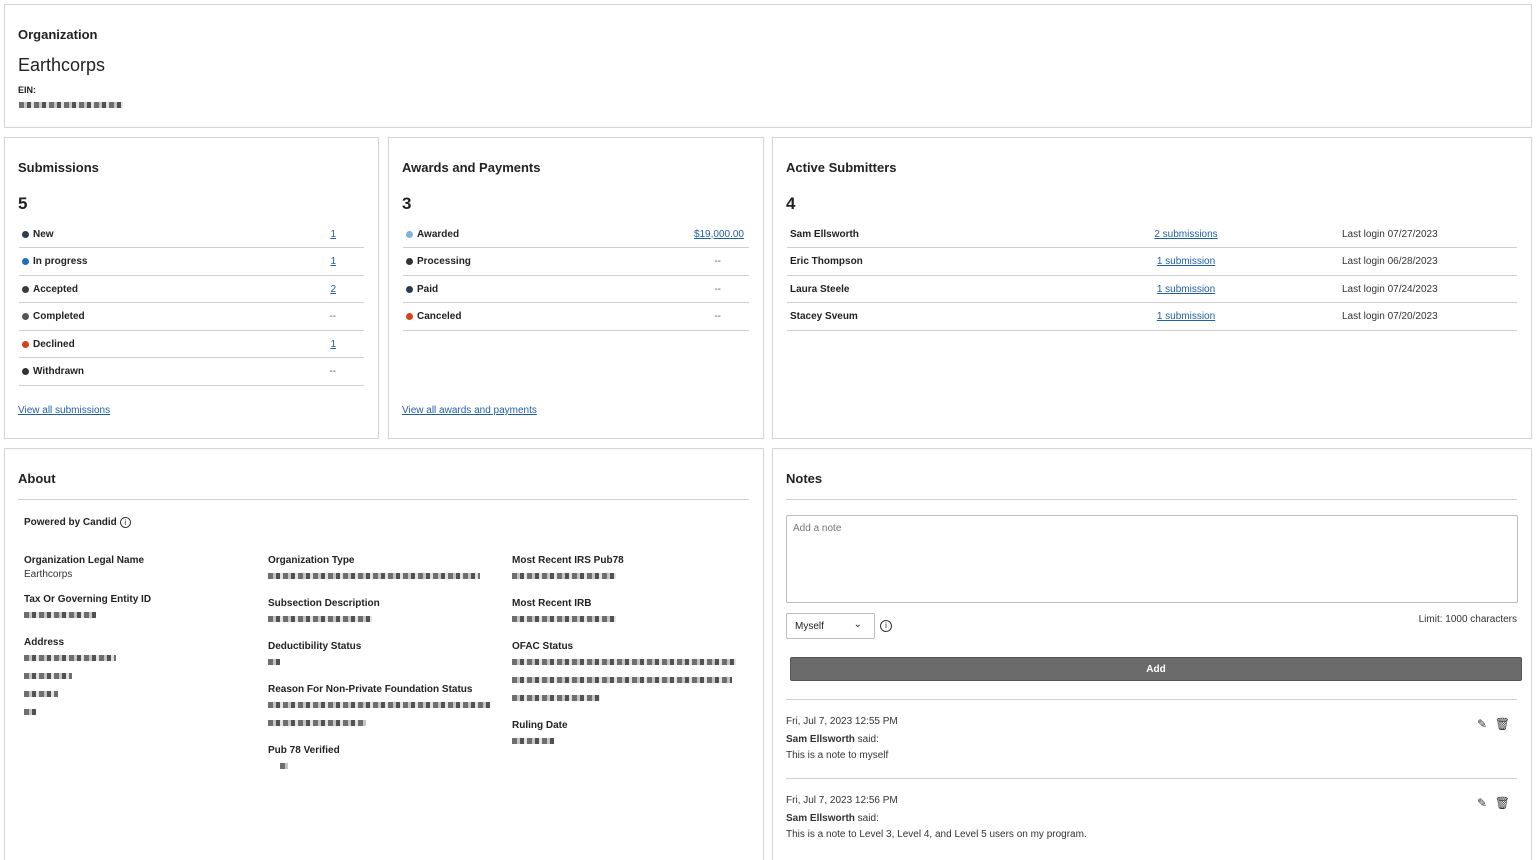 The image size is (1536, 860). What do you see at coordinates (804, 478) in the screenshot?
I see `notes-title: Notes` at bounding box center [804, 478].